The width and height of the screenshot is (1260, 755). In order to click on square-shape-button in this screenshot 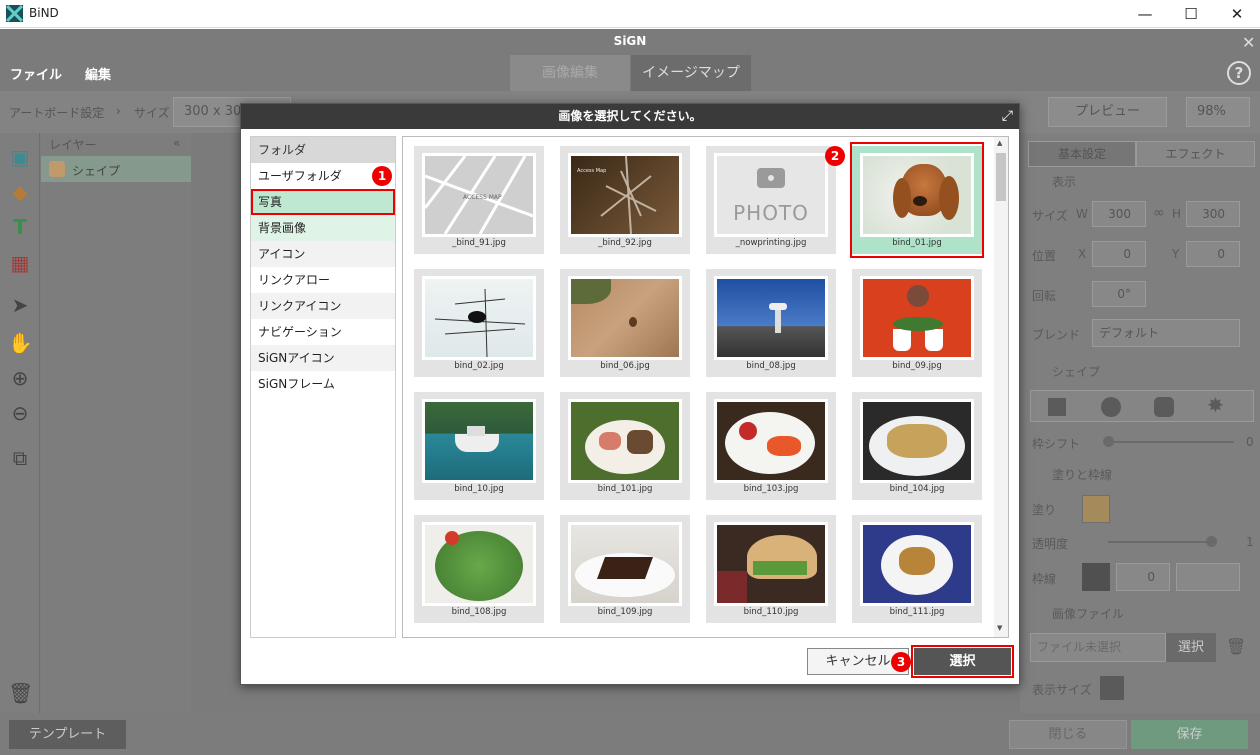, I will do `click(1057, 407)`.